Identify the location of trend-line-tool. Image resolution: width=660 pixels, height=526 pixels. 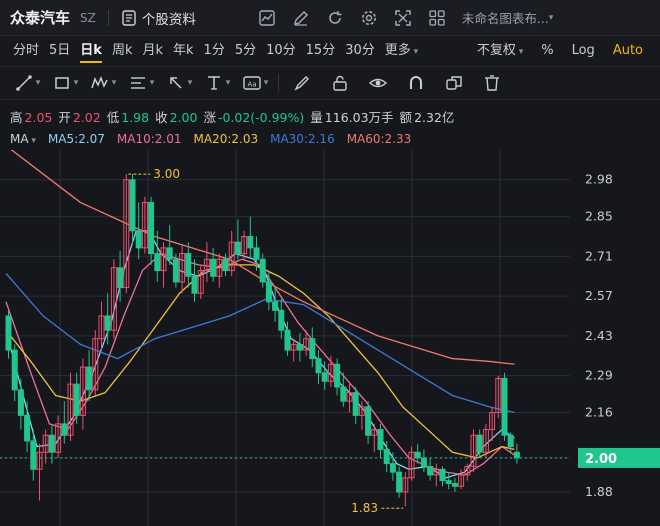
(27, 83).